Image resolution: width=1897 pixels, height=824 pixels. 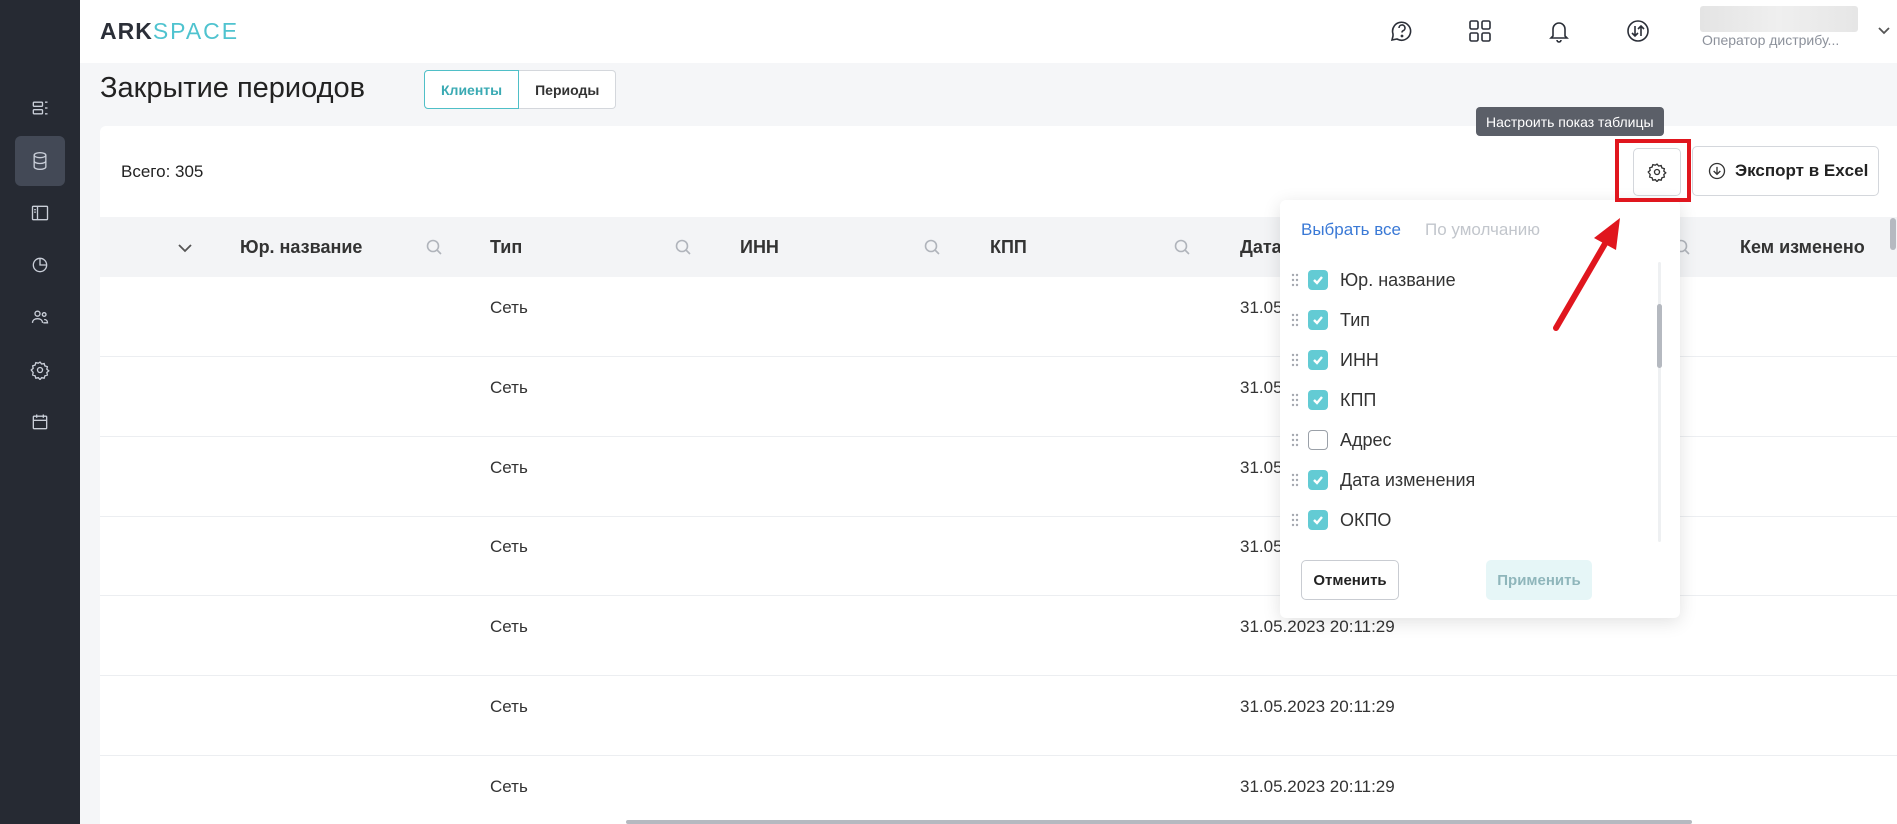 I want to click on users-icon, so click(x=40, y=317).